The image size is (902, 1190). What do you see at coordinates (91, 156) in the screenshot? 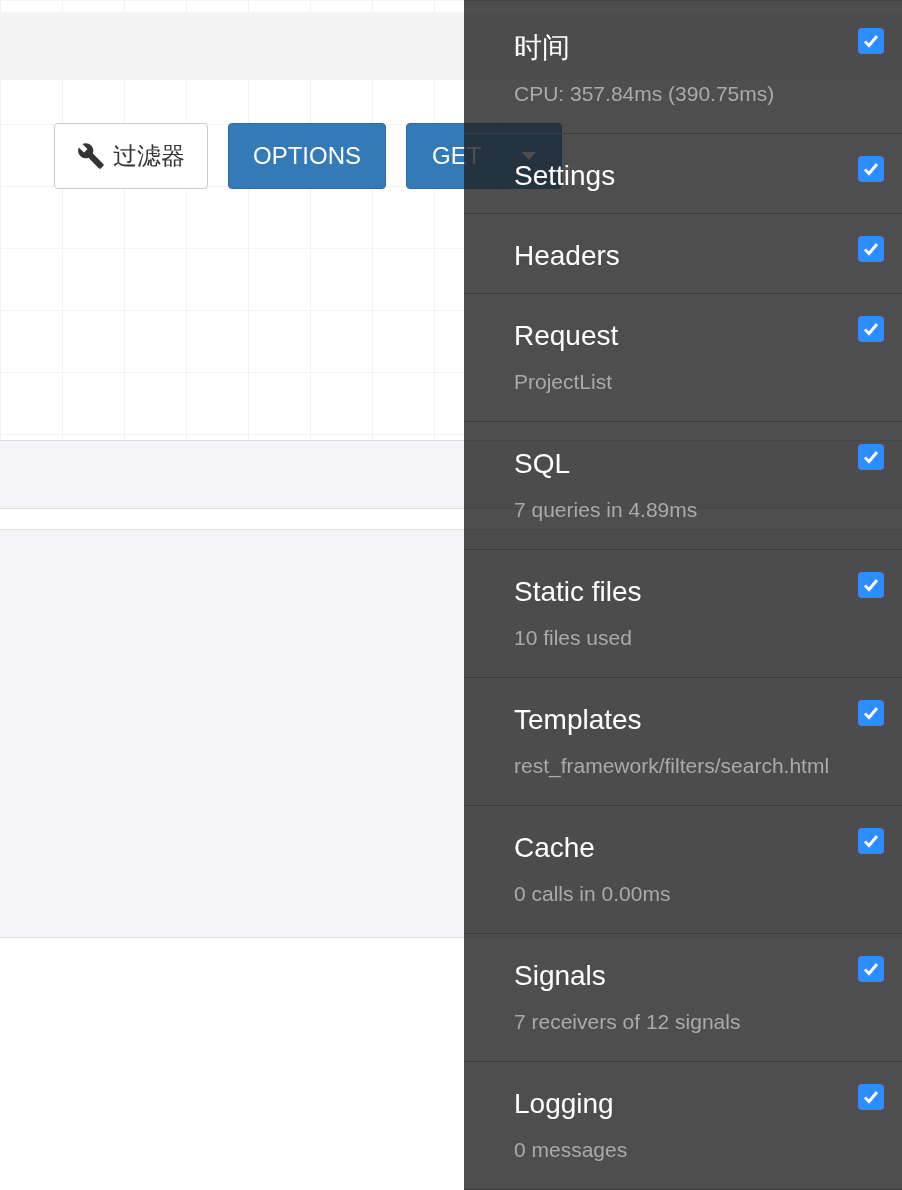
I see `wrench-icon` at bounding box center [91, 156].